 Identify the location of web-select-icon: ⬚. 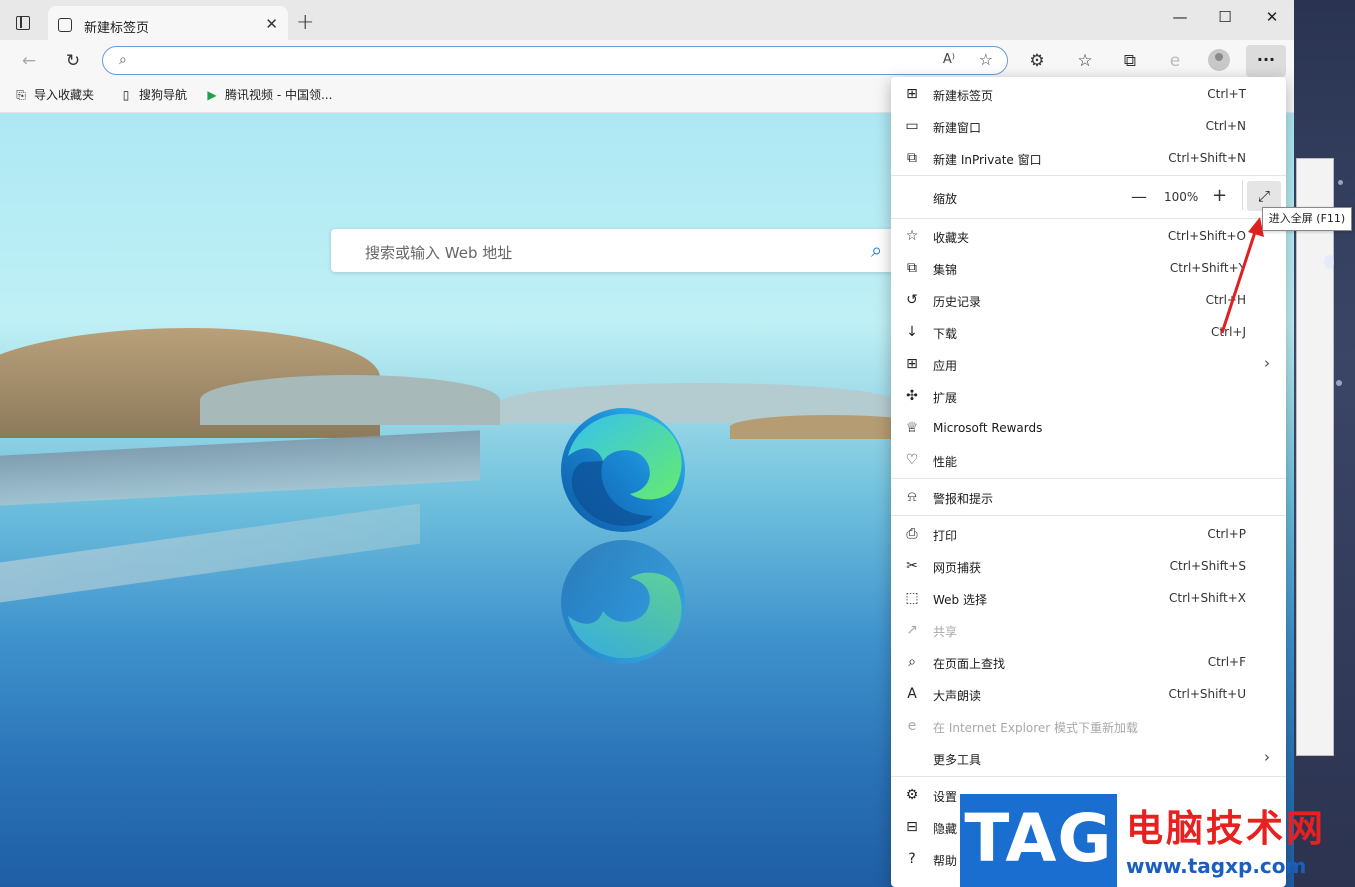
(912, 598).